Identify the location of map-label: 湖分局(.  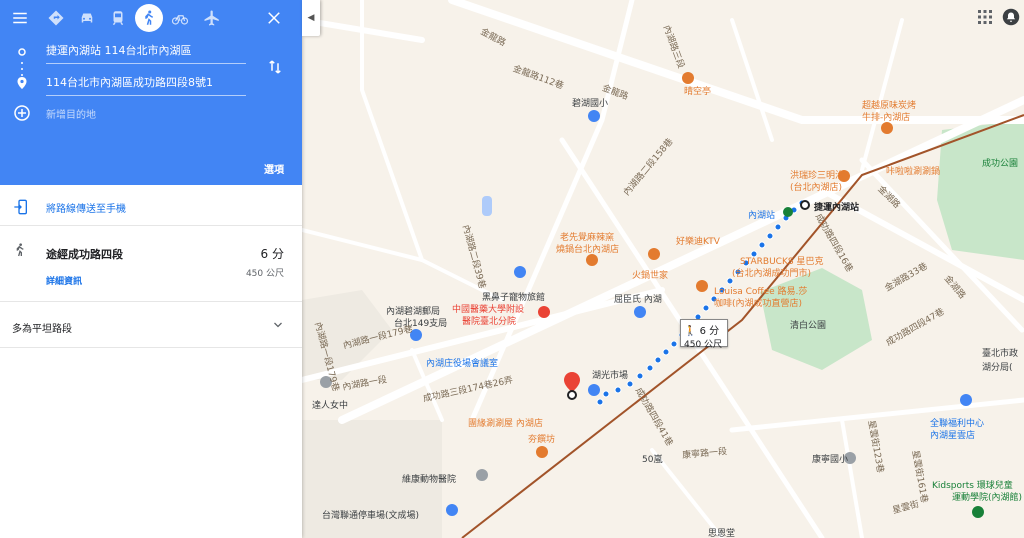
(997, 368).